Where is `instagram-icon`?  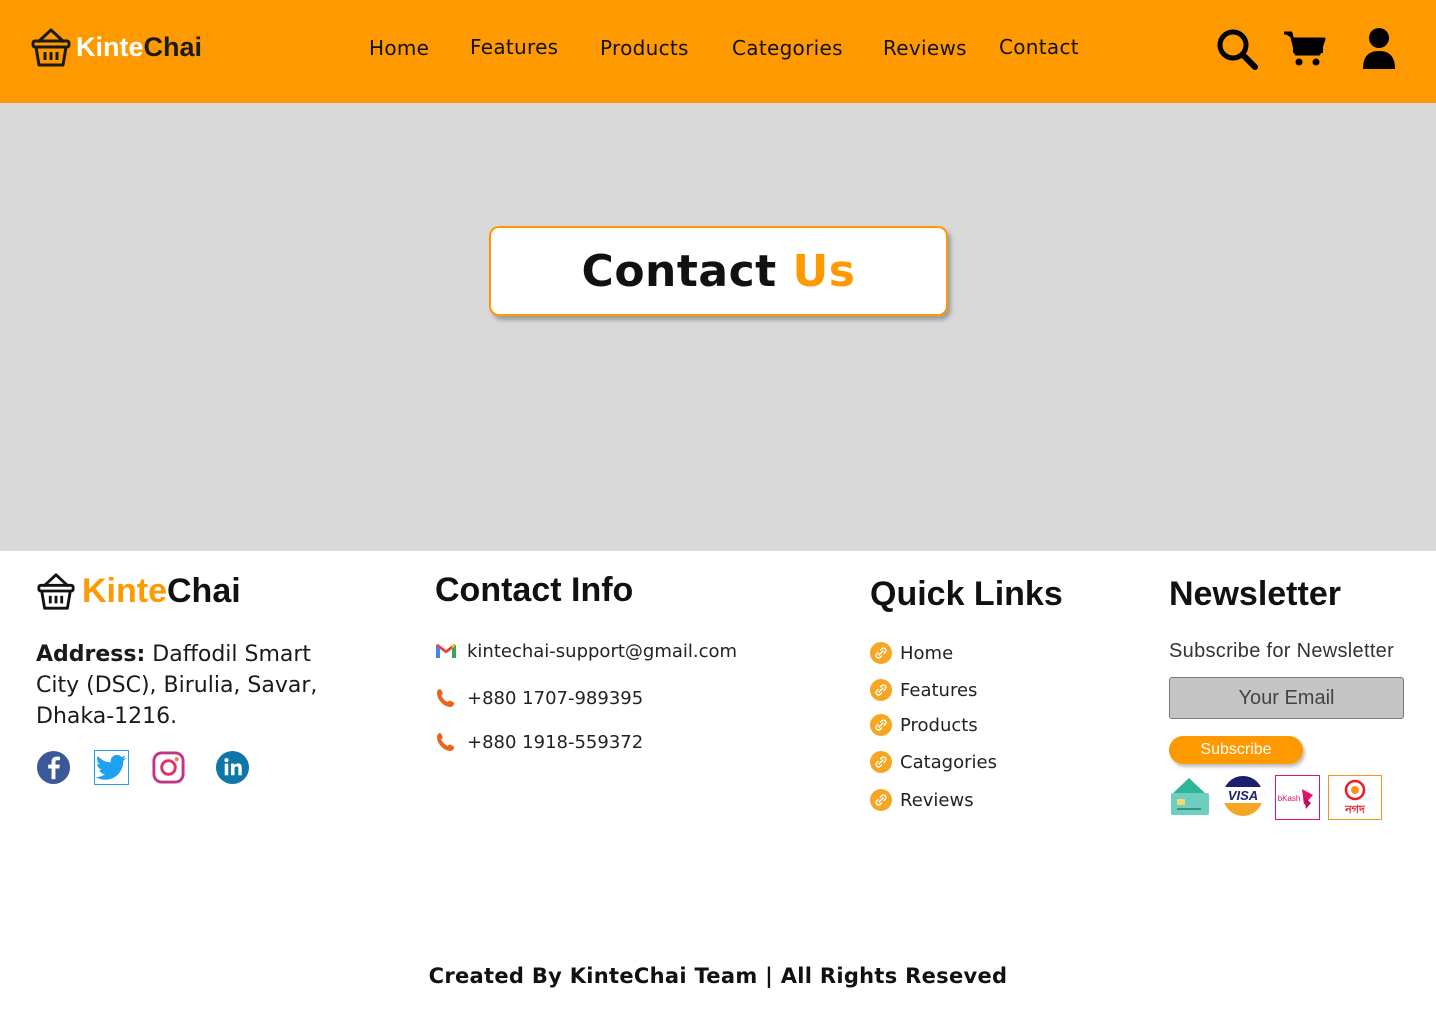
instagram-icon is located at coordinates (168, 767).